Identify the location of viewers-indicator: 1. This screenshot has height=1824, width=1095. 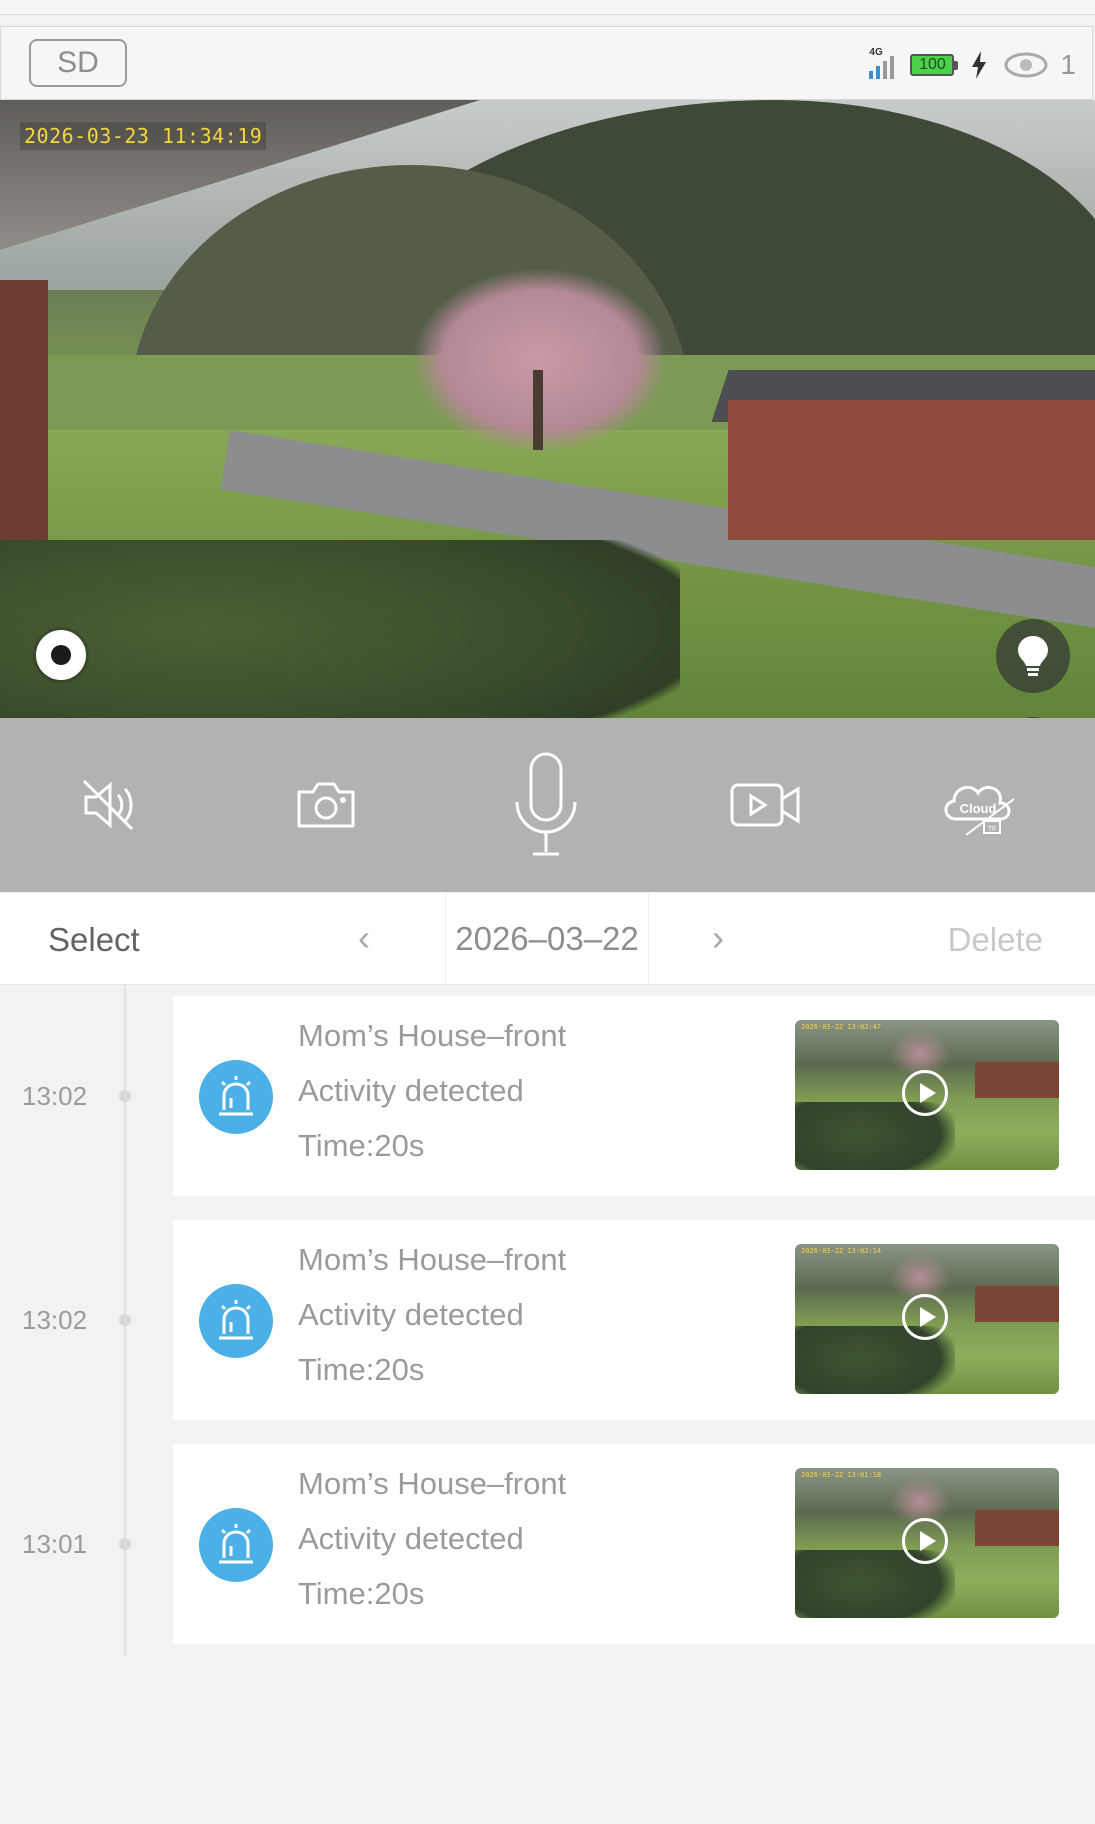
(1040, 65).